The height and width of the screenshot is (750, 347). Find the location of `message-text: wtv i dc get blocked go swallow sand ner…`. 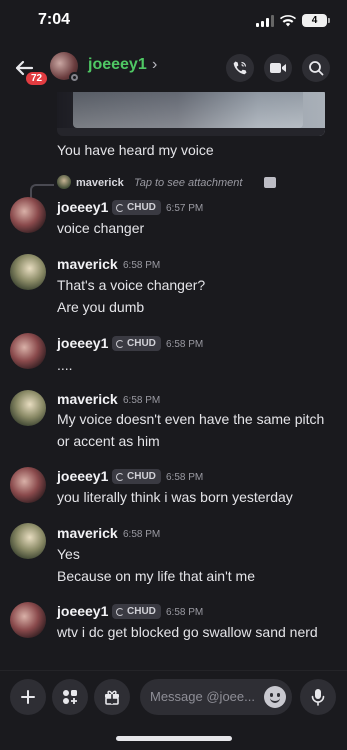

message-text: wtv i dc get blocked go swallow sand ner… is located at coordinates (187, 632).